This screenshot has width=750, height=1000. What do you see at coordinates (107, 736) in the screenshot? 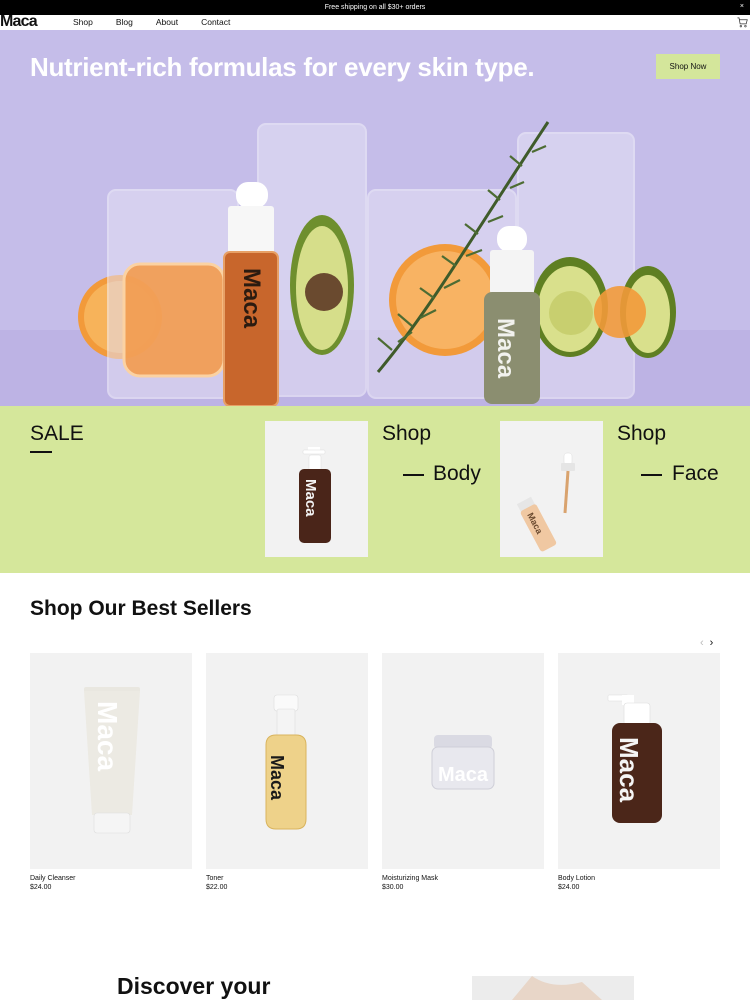
I see `product-brand-0: Maca` at bounding box center [107, 736].